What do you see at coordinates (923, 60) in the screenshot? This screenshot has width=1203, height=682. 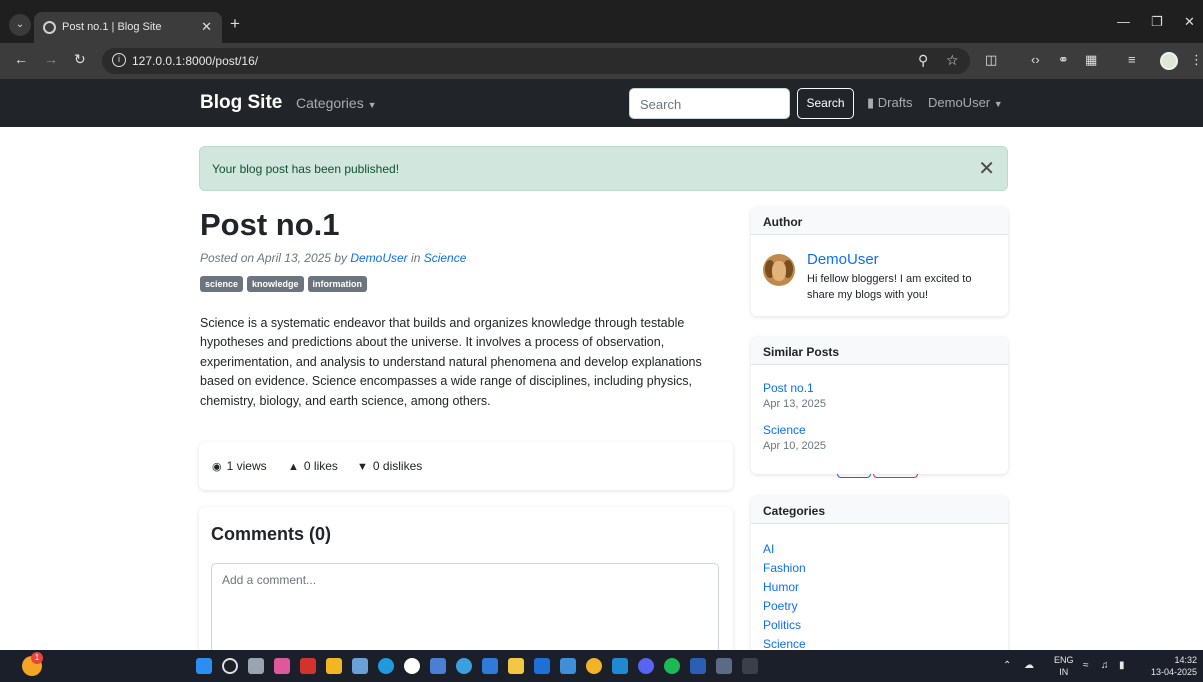 I see `zoom-icon: ⚲` at bounding box center [923, 60].